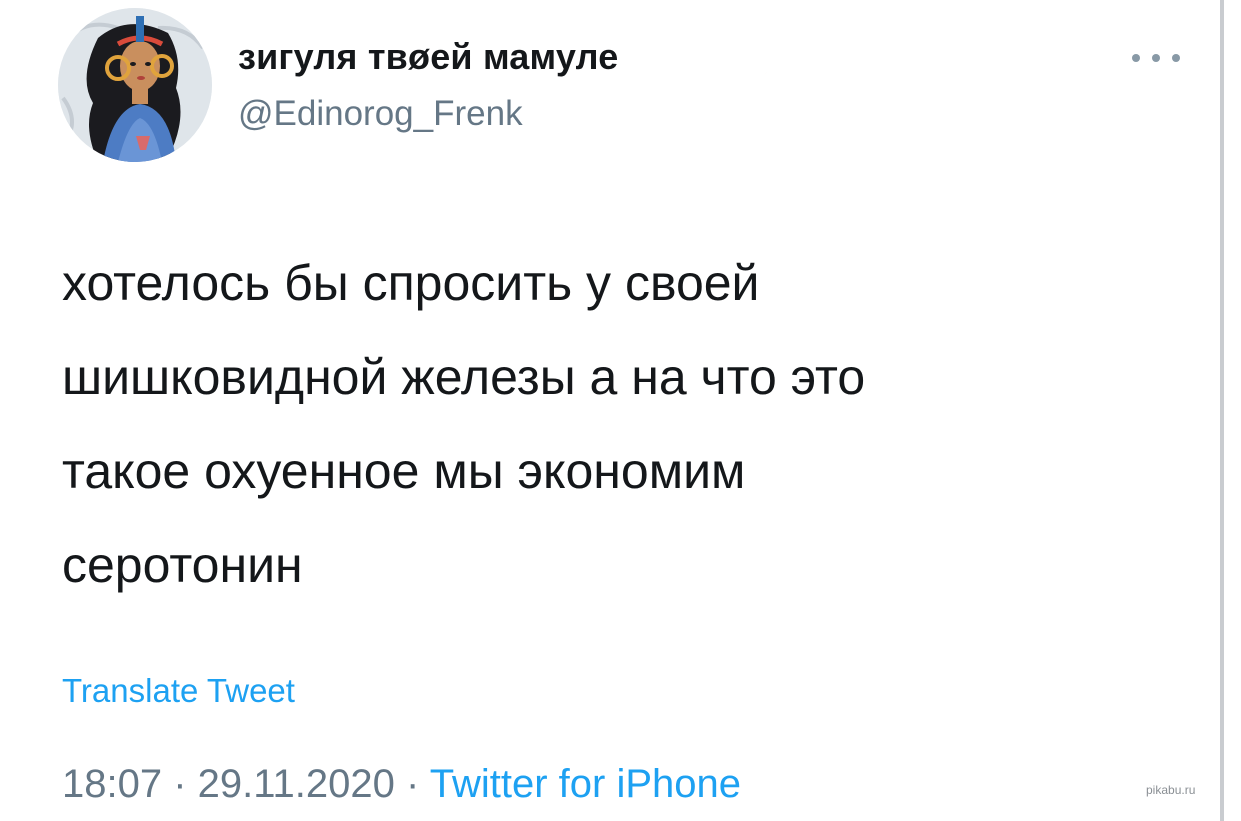 The height and width of the screenshot is (821, 1241). I want to click on tweet-text-line: шишковидной железы а на что это, so click(464, 377).